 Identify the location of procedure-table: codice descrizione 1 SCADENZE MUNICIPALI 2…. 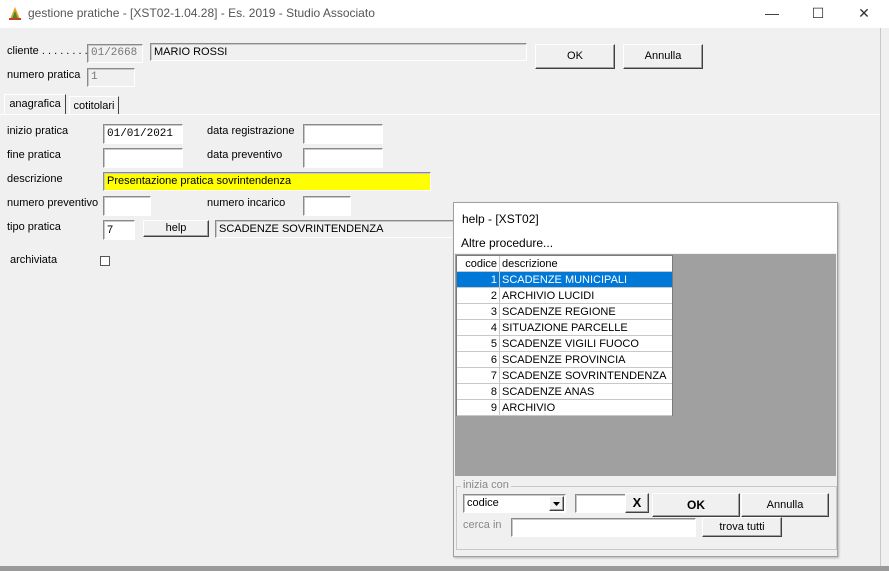
(564, 335).